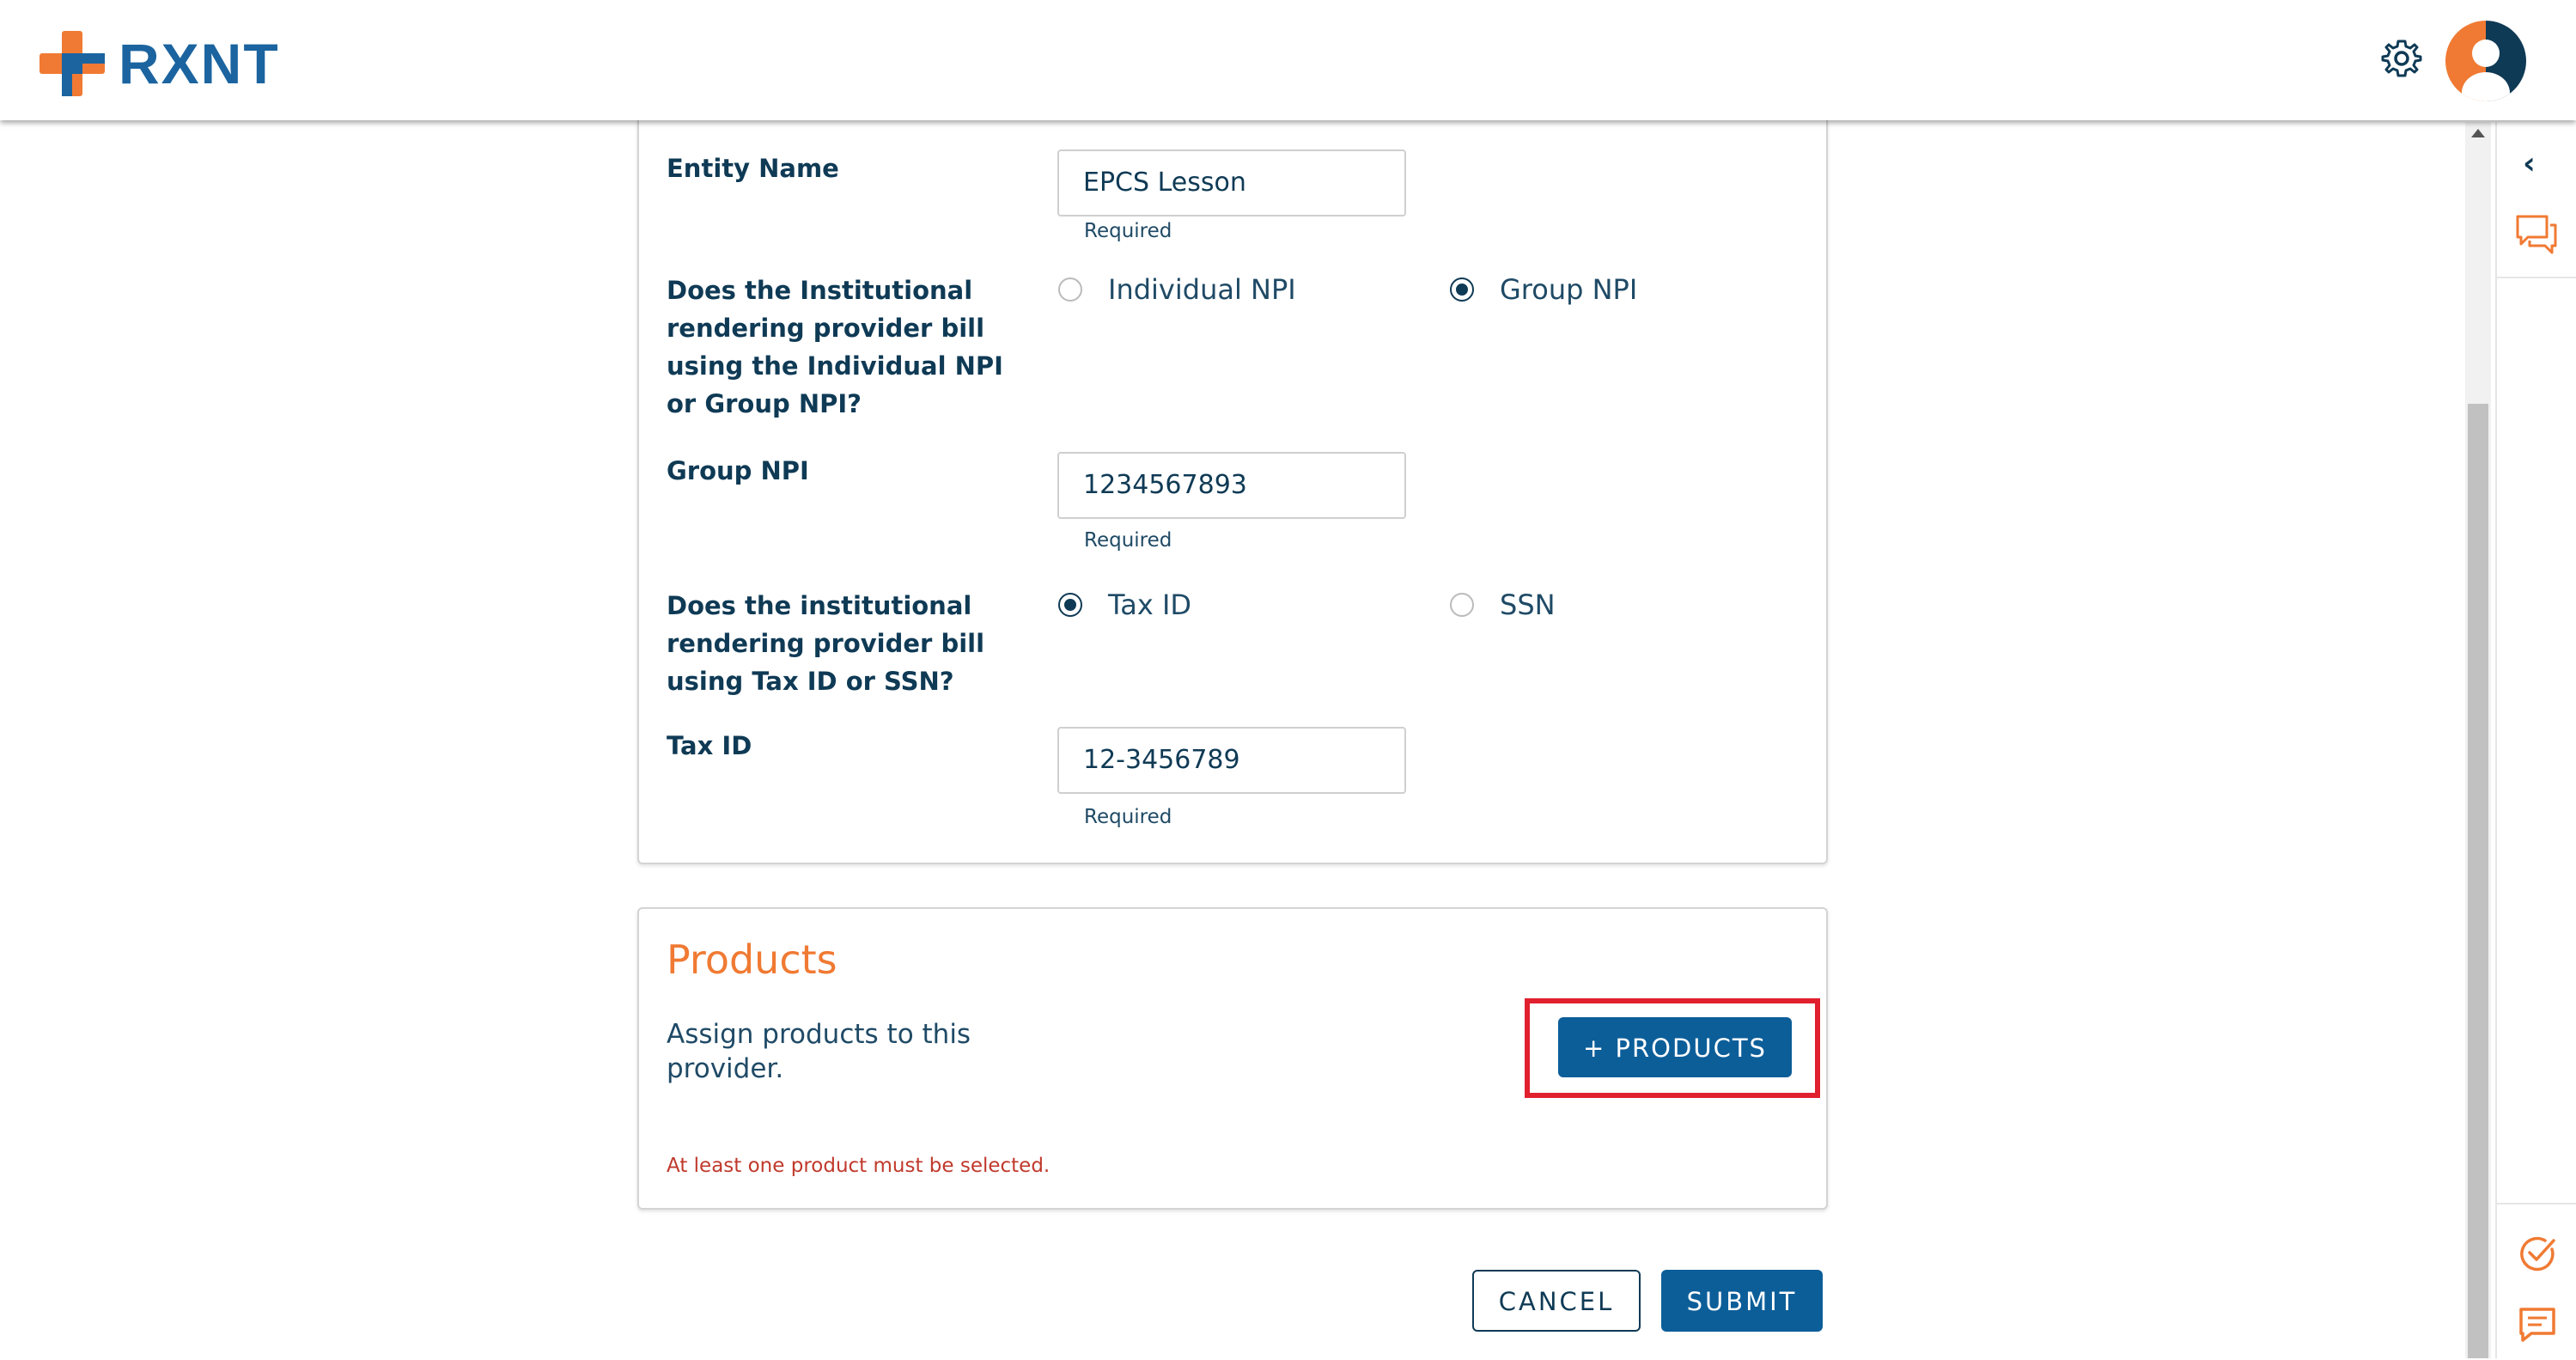 This screenshot has width=2576, height=1360. Describe the element at coordinates (1070, 289) in the screenshot. I see `radio-circle-individual-npi` at that location.